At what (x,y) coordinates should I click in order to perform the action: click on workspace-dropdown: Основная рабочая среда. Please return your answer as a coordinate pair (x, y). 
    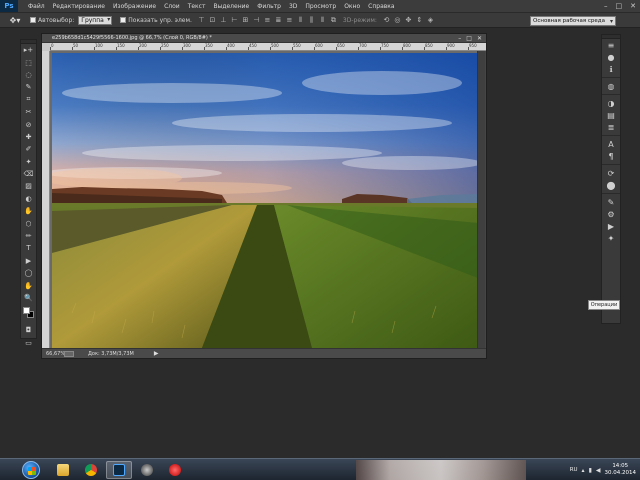
    Looking at the image, I should click on (573, 21).